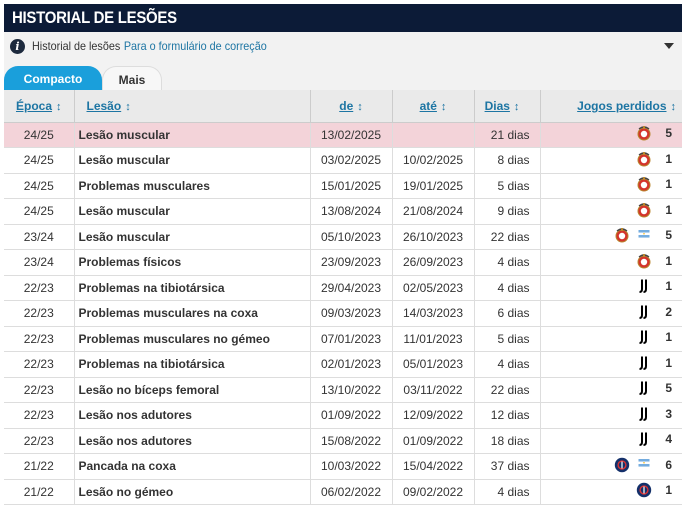 The height and width of the screenshot is (510, 684). Describe the element at coordinates (611, 390) in the screenshot. I see `games-missed-cell: 5` at that location.